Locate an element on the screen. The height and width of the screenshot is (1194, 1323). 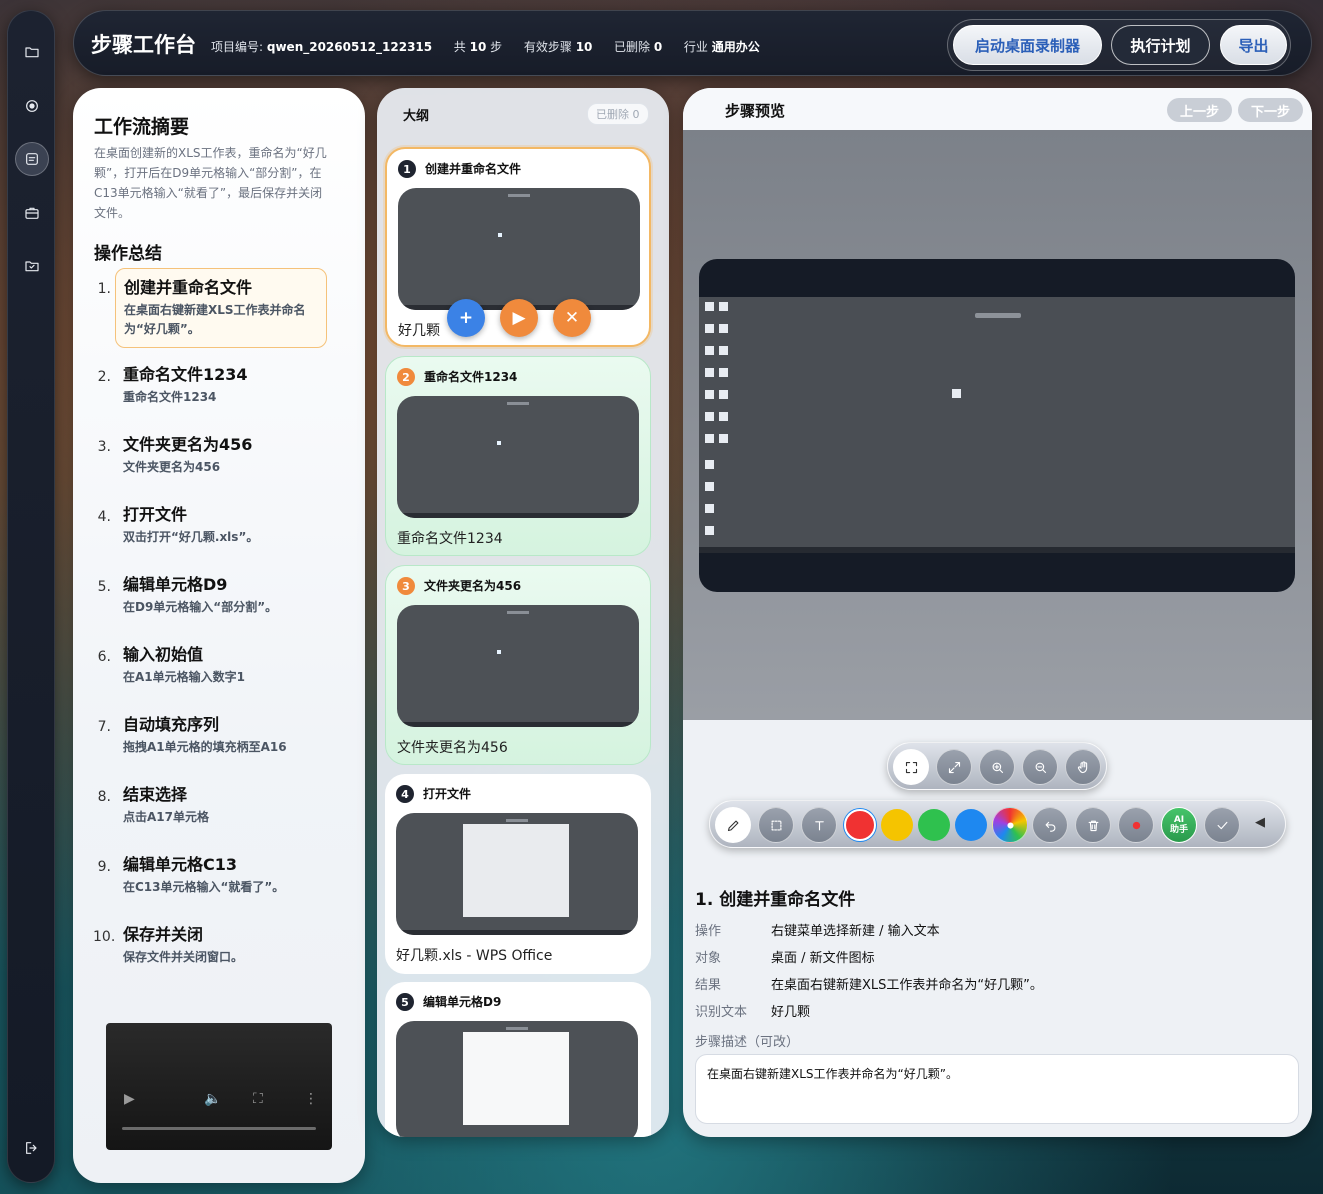
logout-icon is located at coordinates (32, 1148).